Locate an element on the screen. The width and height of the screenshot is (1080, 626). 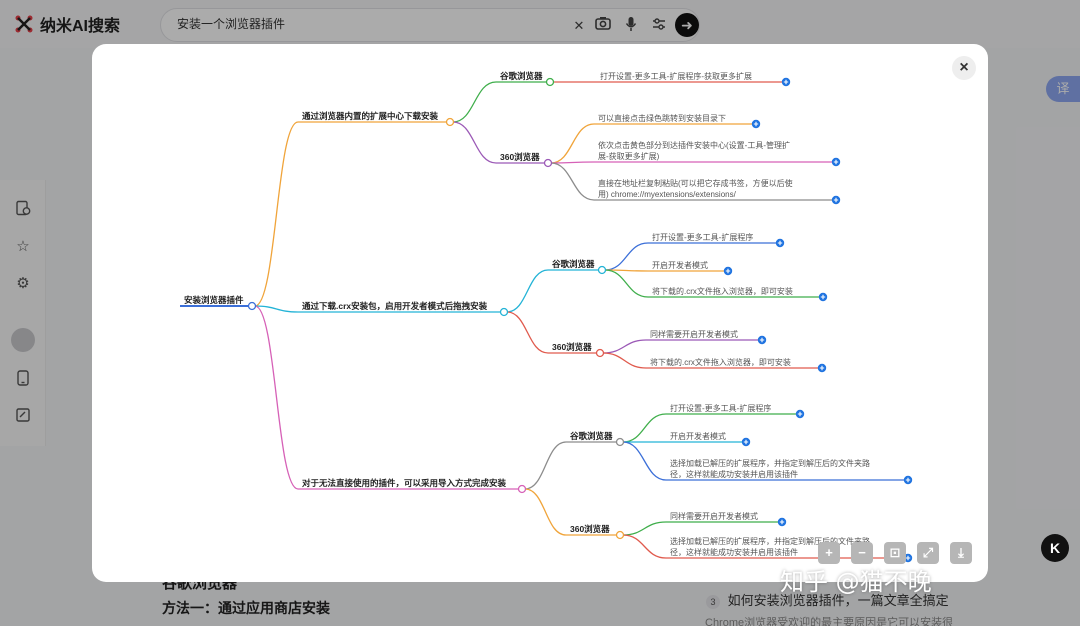
mindmap-leaf-text: 展-获取更多扩展) is located at coordinates (629, 156).